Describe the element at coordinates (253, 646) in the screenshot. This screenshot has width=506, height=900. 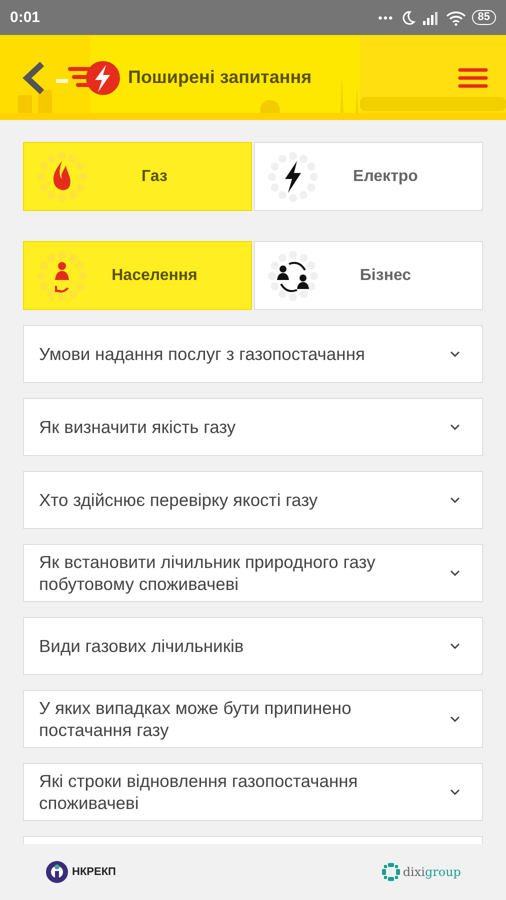
I see `faq-item: Види газових лічильників` at that location.